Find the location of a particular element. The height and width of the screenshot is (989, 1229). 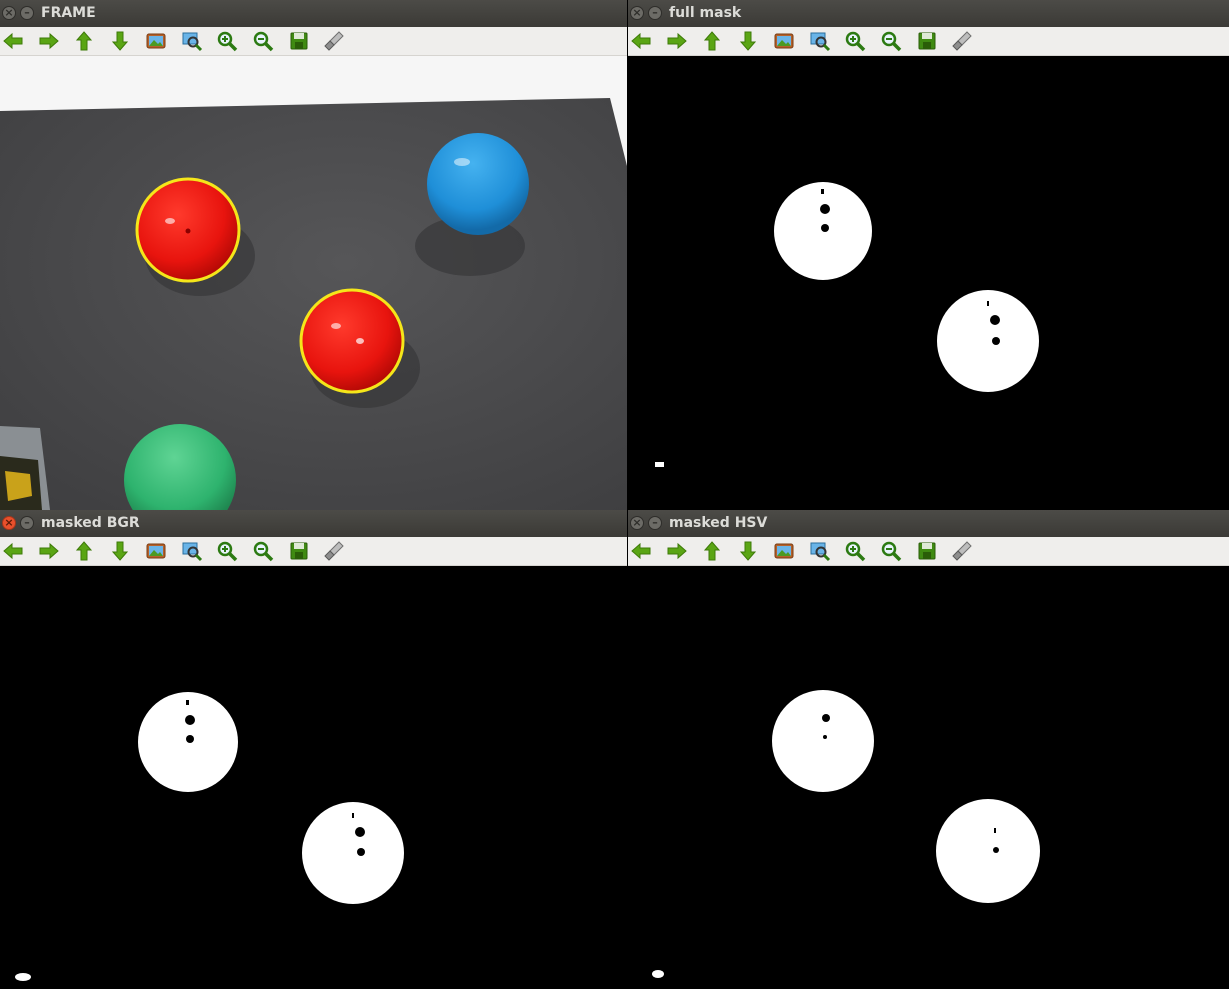

window-title: masked HSV is located at coordinates (718, 523).